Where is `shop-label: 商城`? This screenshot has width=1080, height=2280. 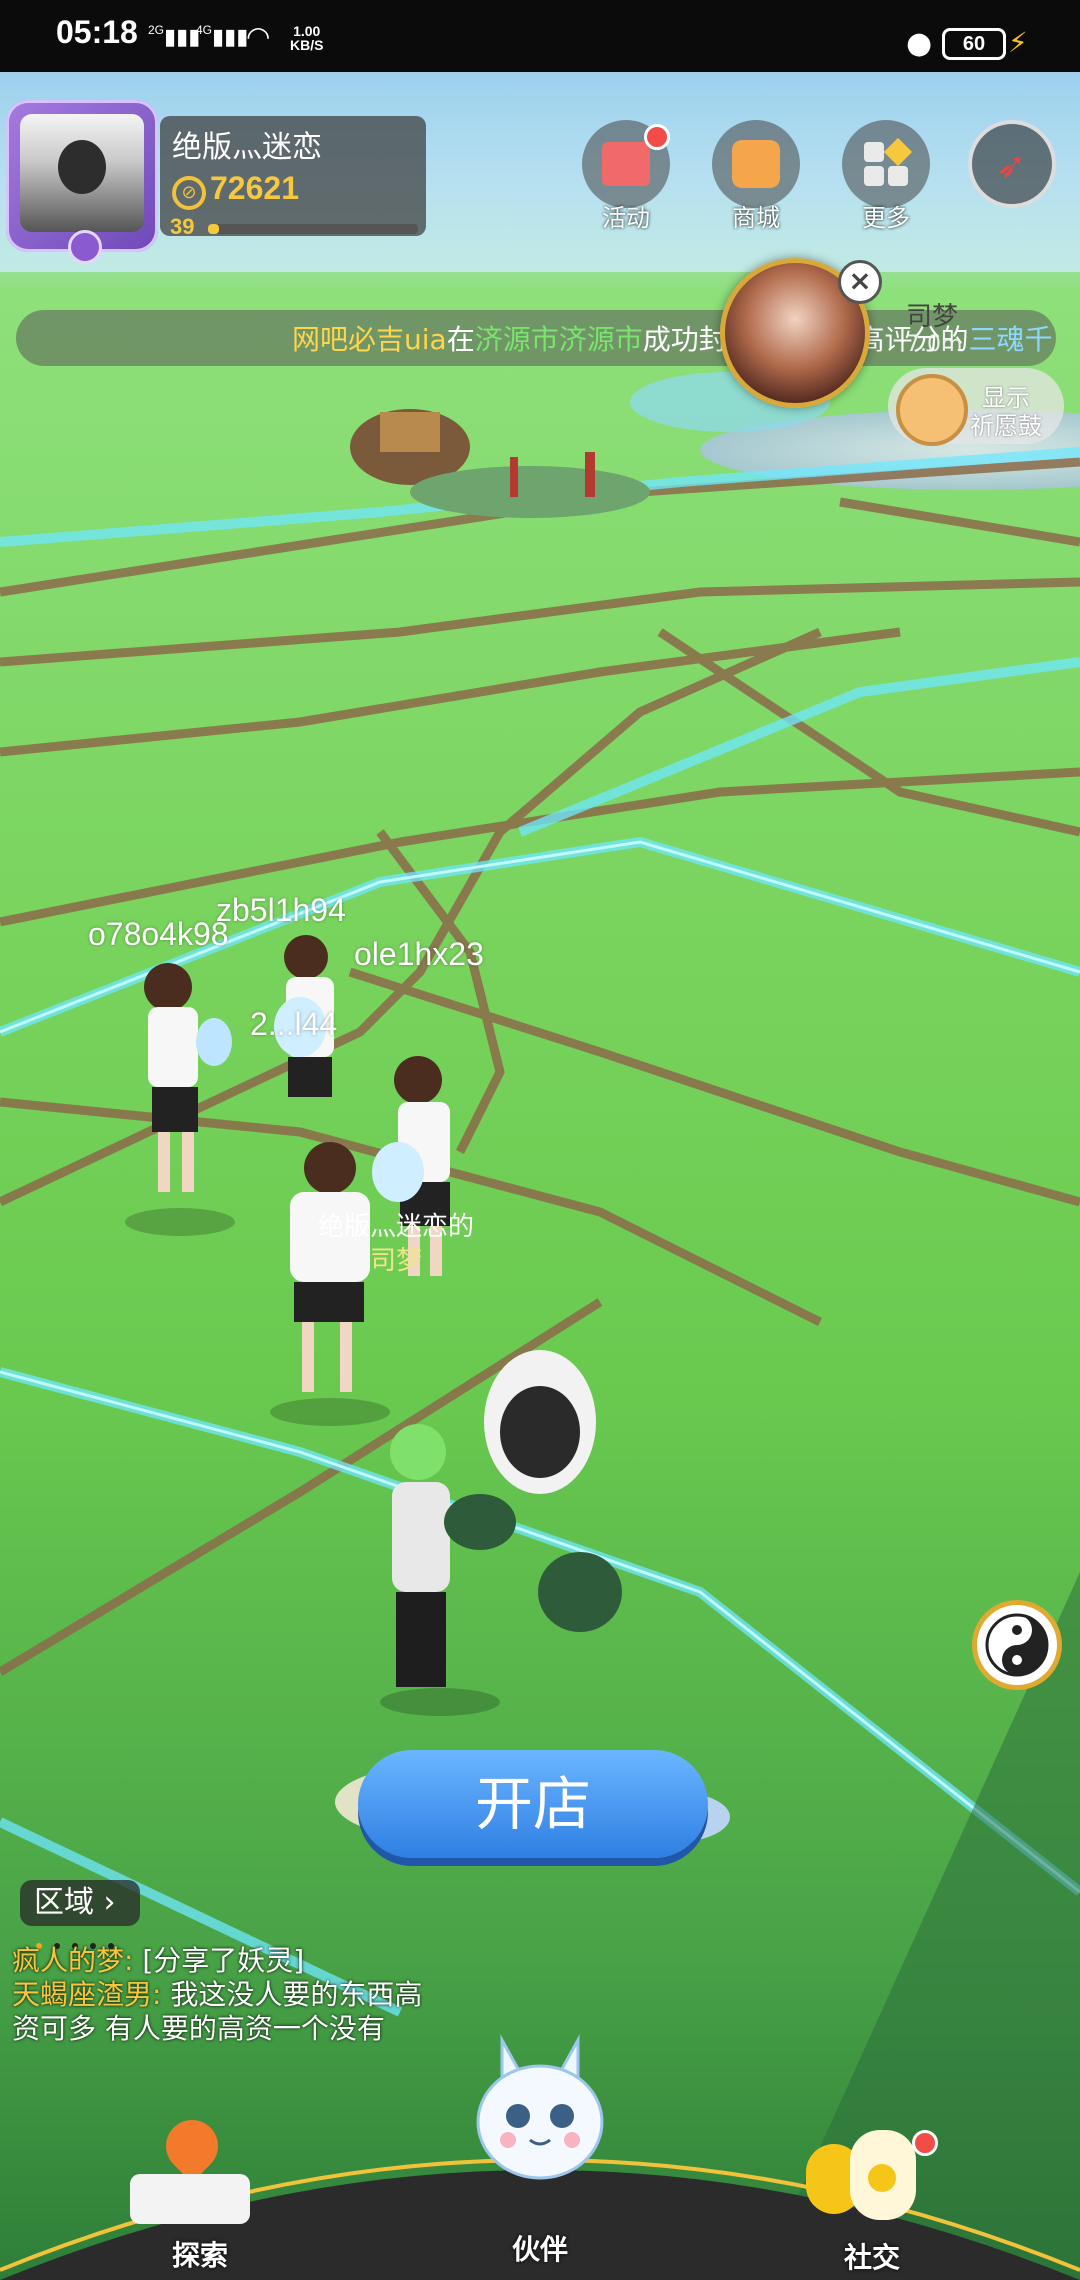
shop-label: 商城 is located at coordinates (756, 218).